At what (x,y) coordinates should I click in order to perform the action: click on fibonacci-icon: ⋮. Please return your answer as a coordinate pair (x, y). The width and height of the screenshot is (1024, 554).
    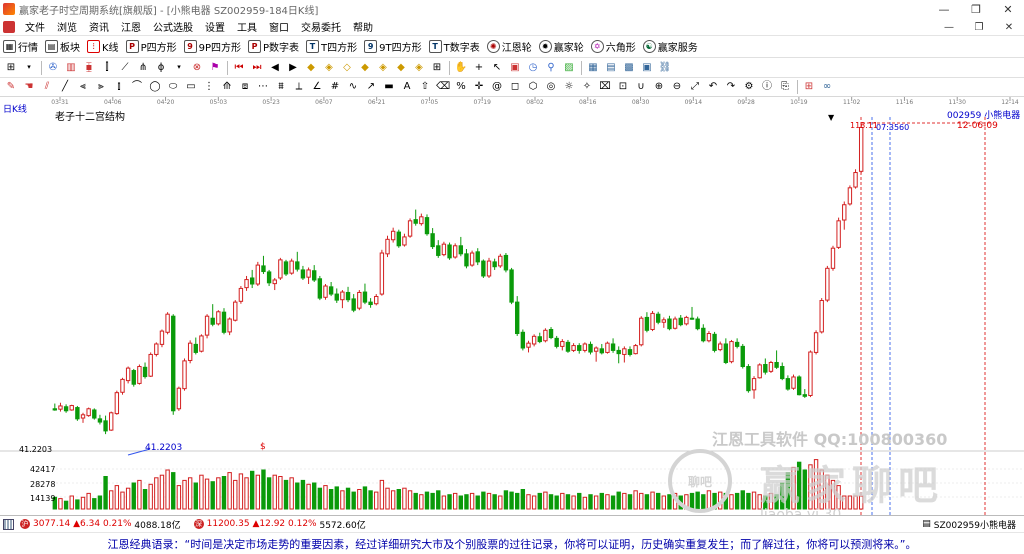
    Looking at the image, I should click on (209, 87).